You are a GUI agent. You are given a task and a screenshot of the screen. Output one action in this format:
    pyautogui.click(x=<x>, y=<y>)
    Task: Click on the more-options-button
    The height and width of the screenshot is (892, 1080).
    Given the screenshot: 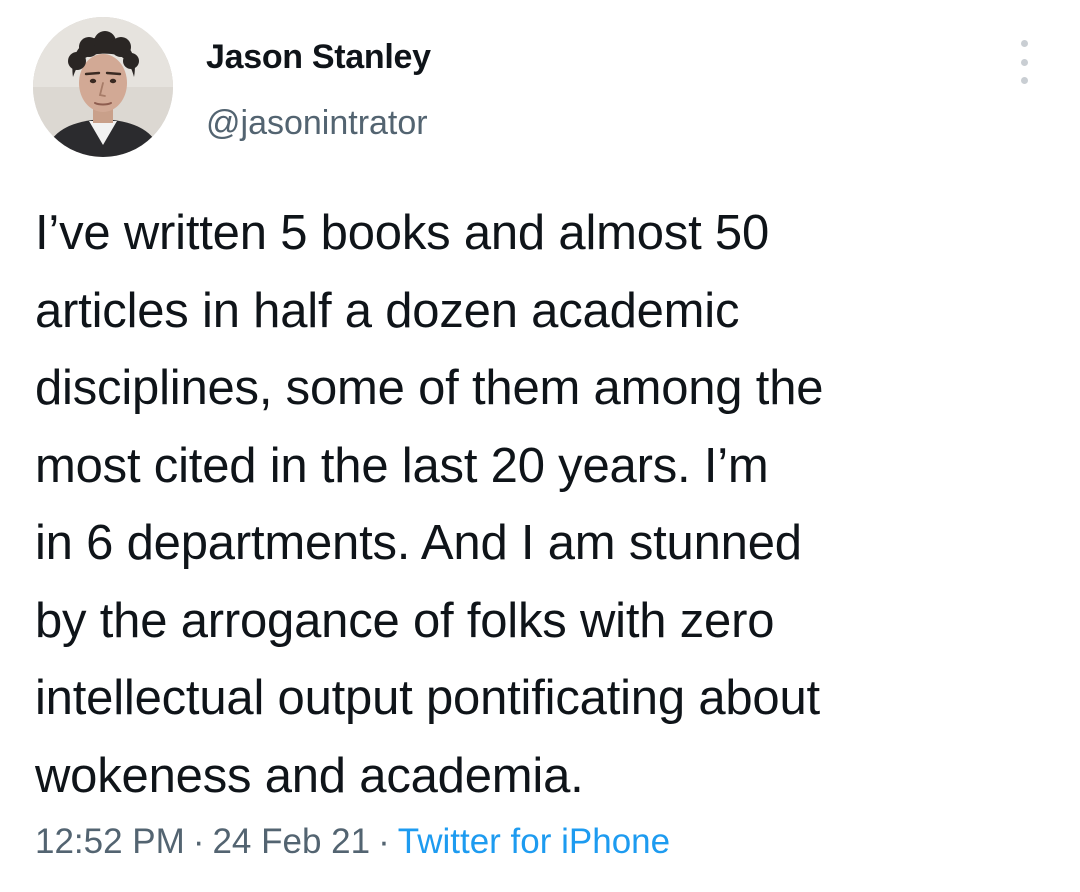 What is the action you would take?
    pyautogui.click(x=1024, y=62)
    